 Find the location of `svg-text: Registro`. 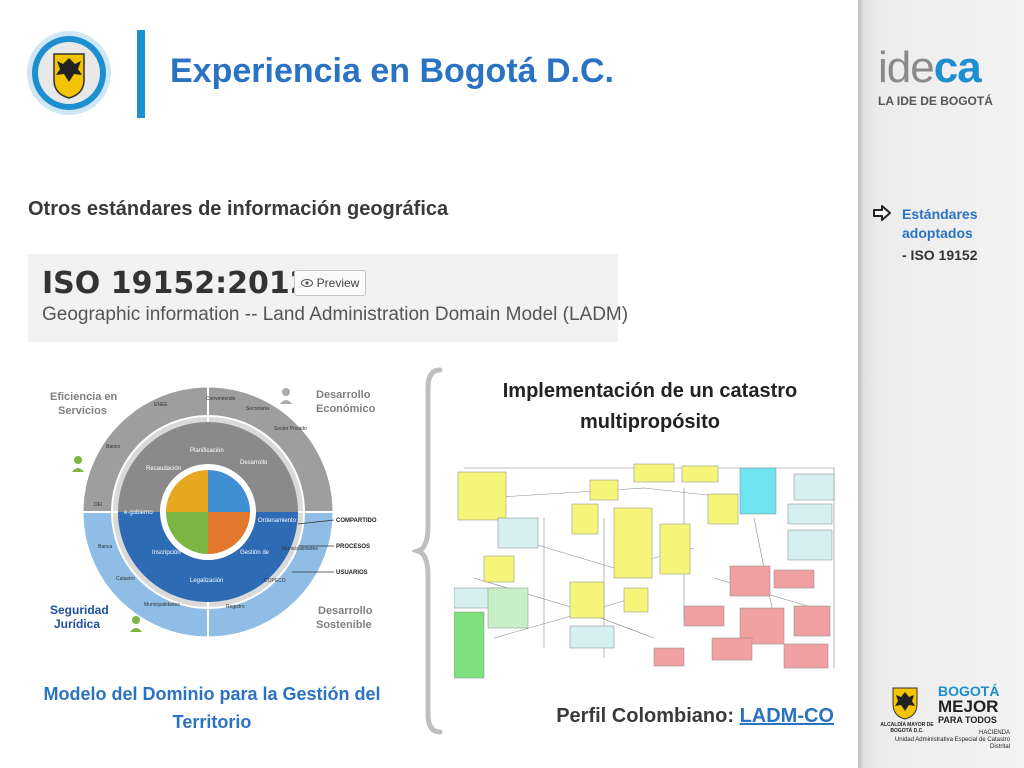

svg-text: Registro is located at coordinates (235, 607).